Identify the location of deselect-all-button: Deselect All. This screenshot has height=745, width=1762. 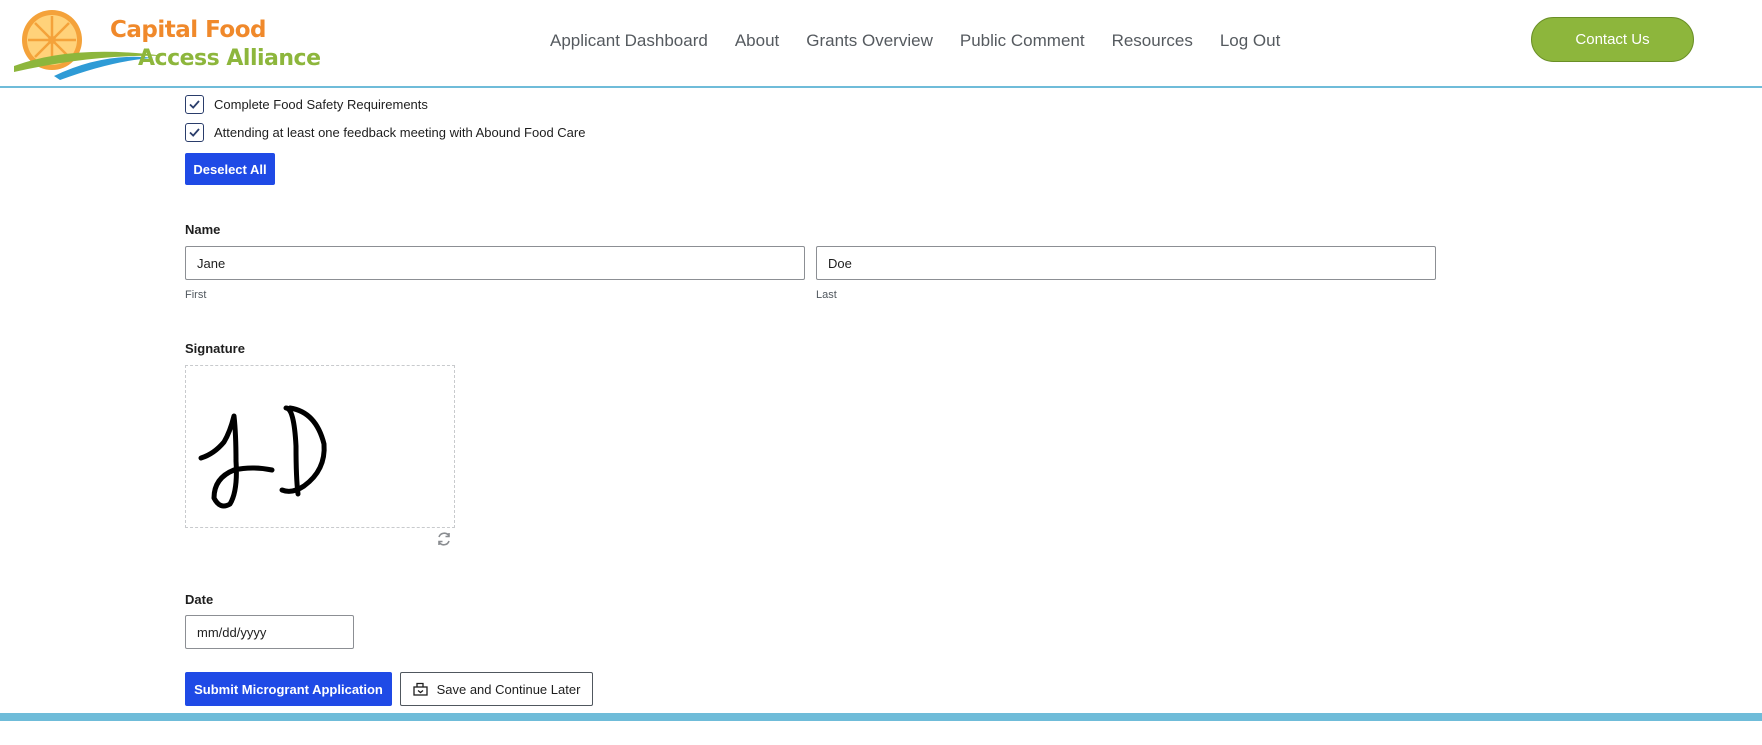
(230, 169).